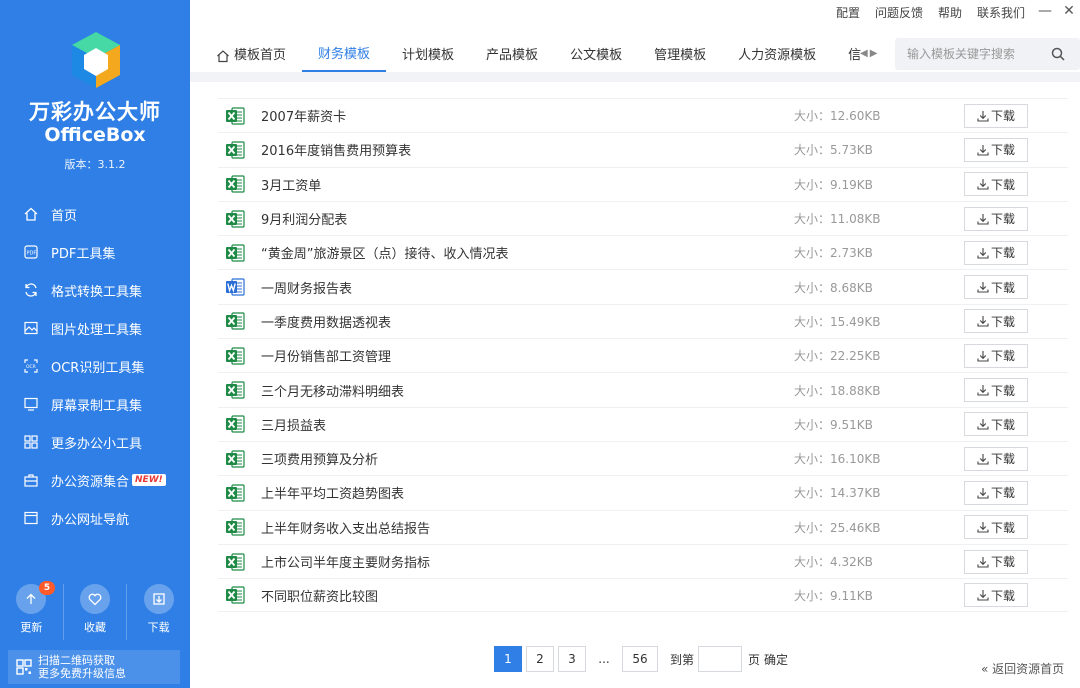 This screenshot has height=688, width=1080. I want to click on menu-help: 帮助, so click(950, 12).